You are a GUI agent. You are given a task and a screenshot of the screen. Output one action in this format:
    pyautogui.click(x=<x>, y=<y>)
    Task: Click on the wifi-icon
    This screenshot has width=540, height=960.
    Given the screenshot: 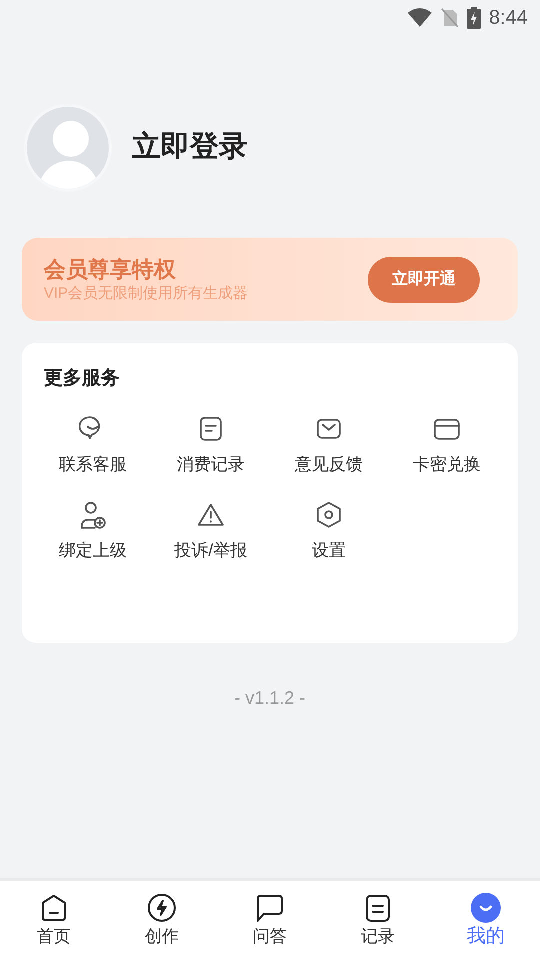 What is the action you would take?
    pyautogui.click(x=420, y=18)
    